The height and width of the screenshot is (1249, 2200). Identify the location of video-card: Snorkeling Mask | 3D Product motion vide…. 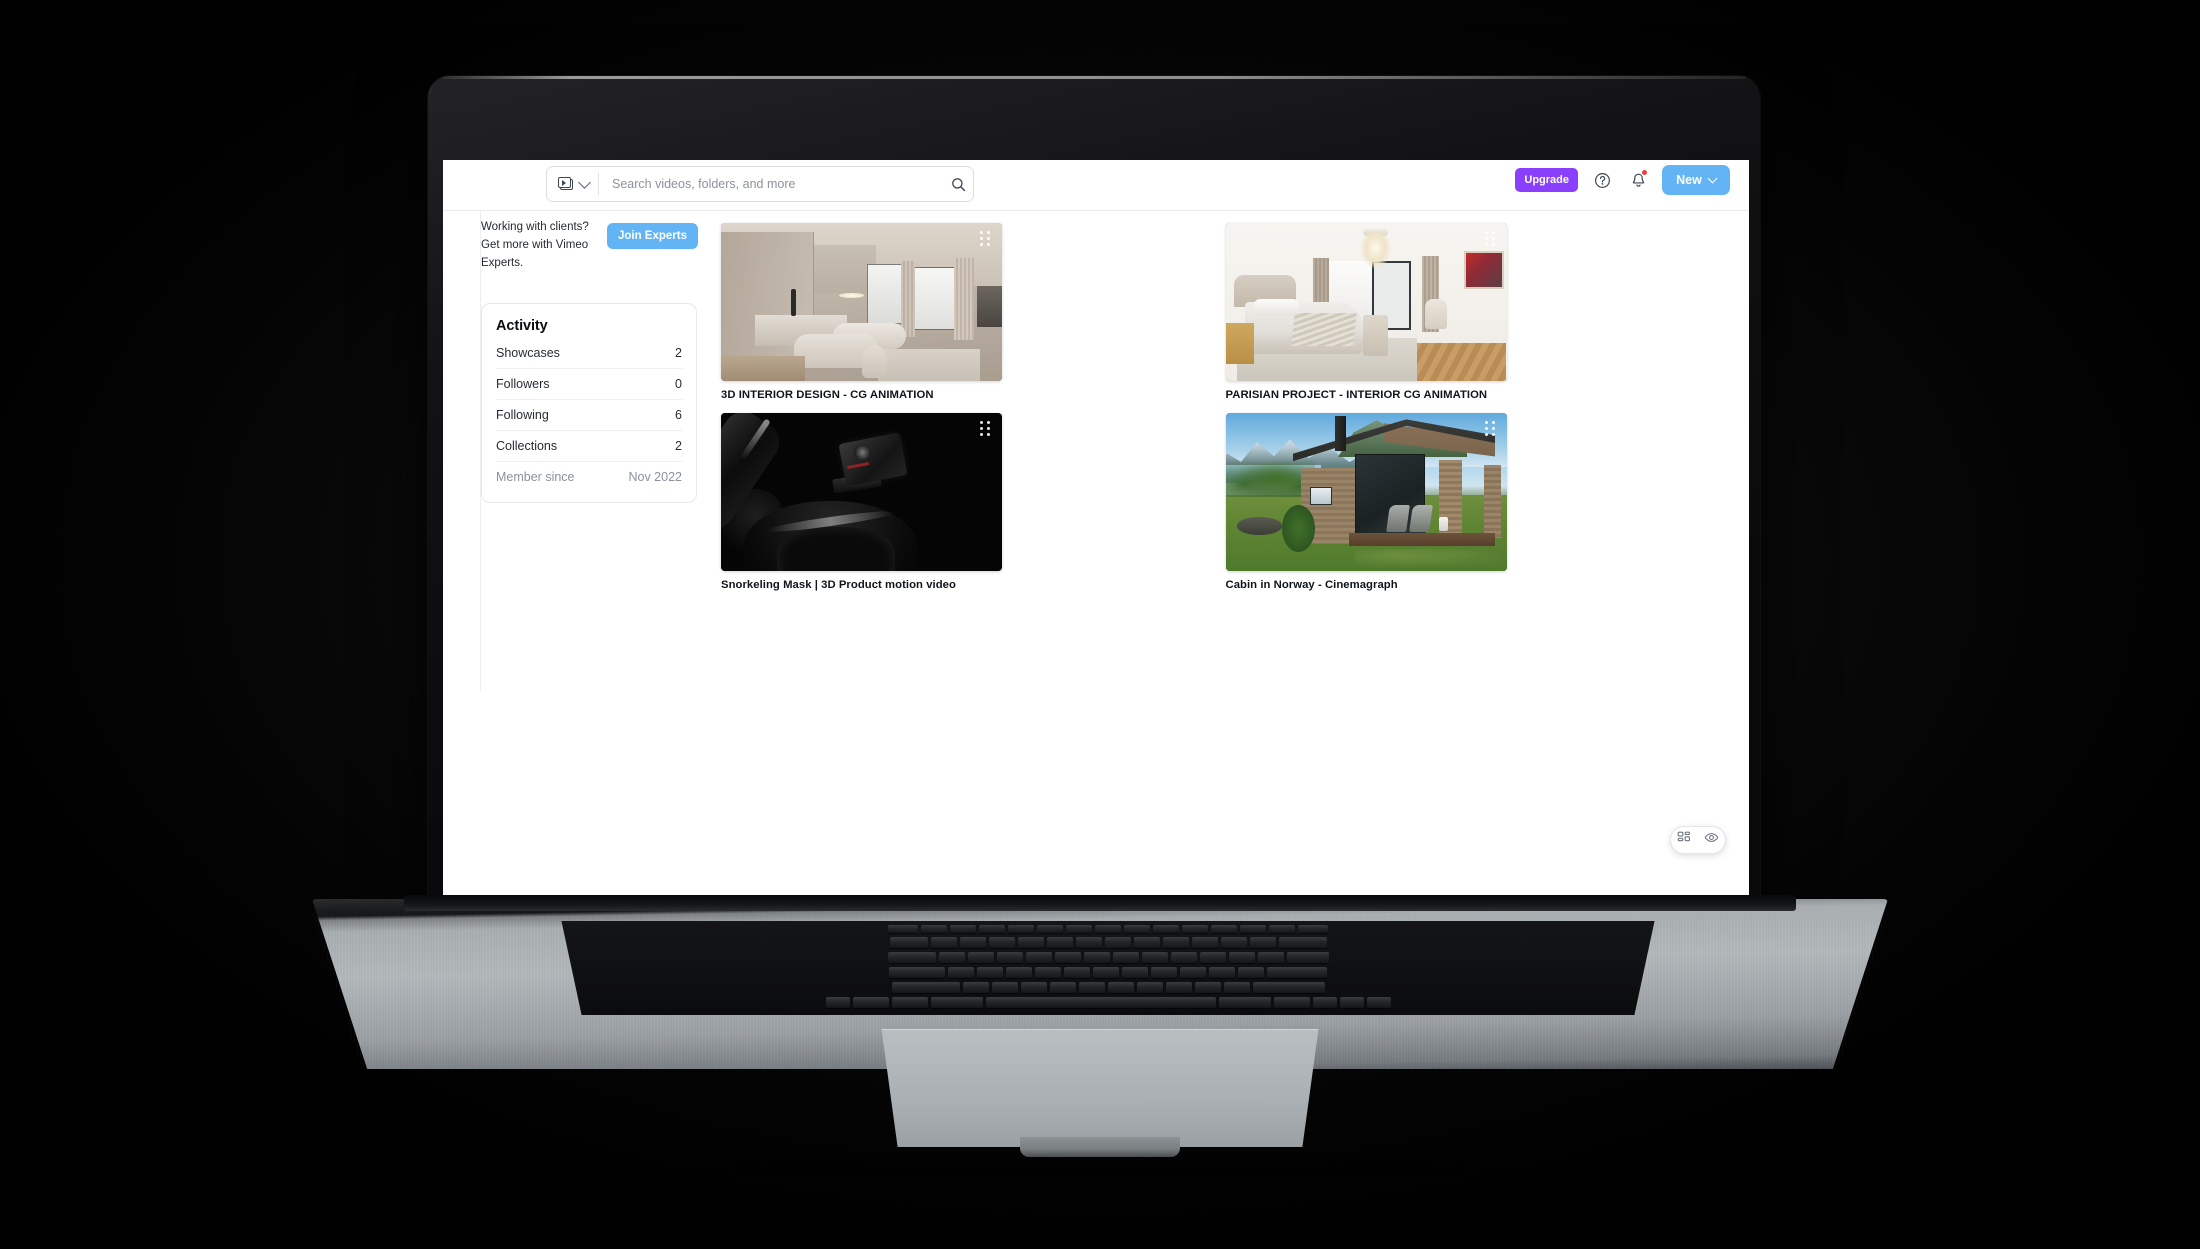
(861, 502).